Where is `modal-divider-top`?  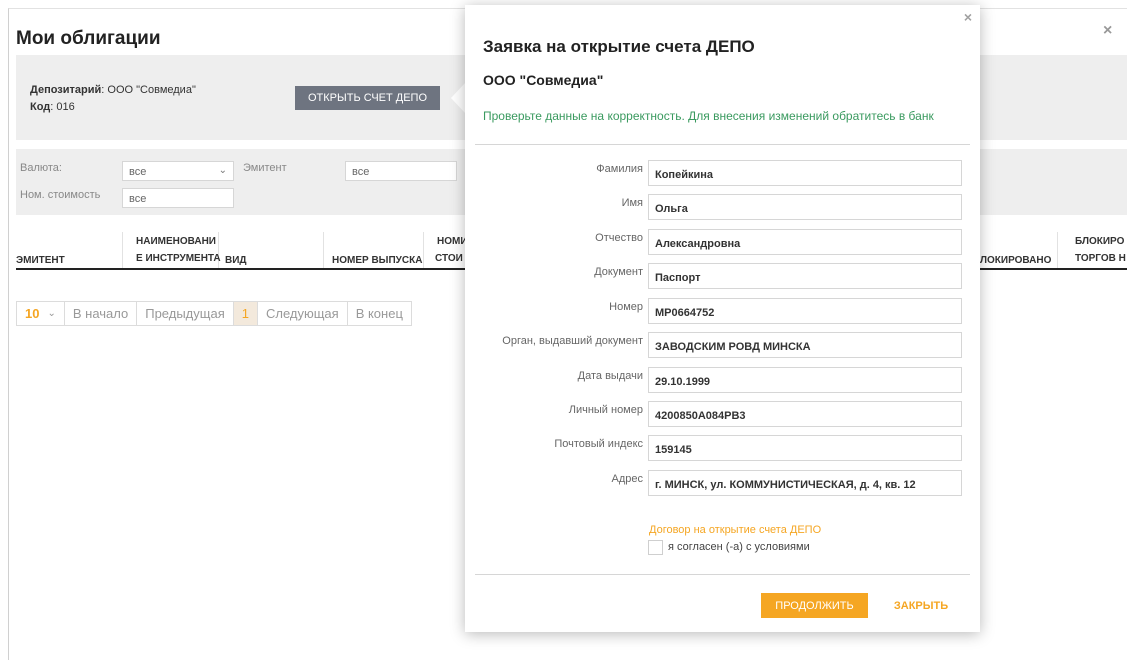
modal-divider-top is located at coordinates (722, 144).